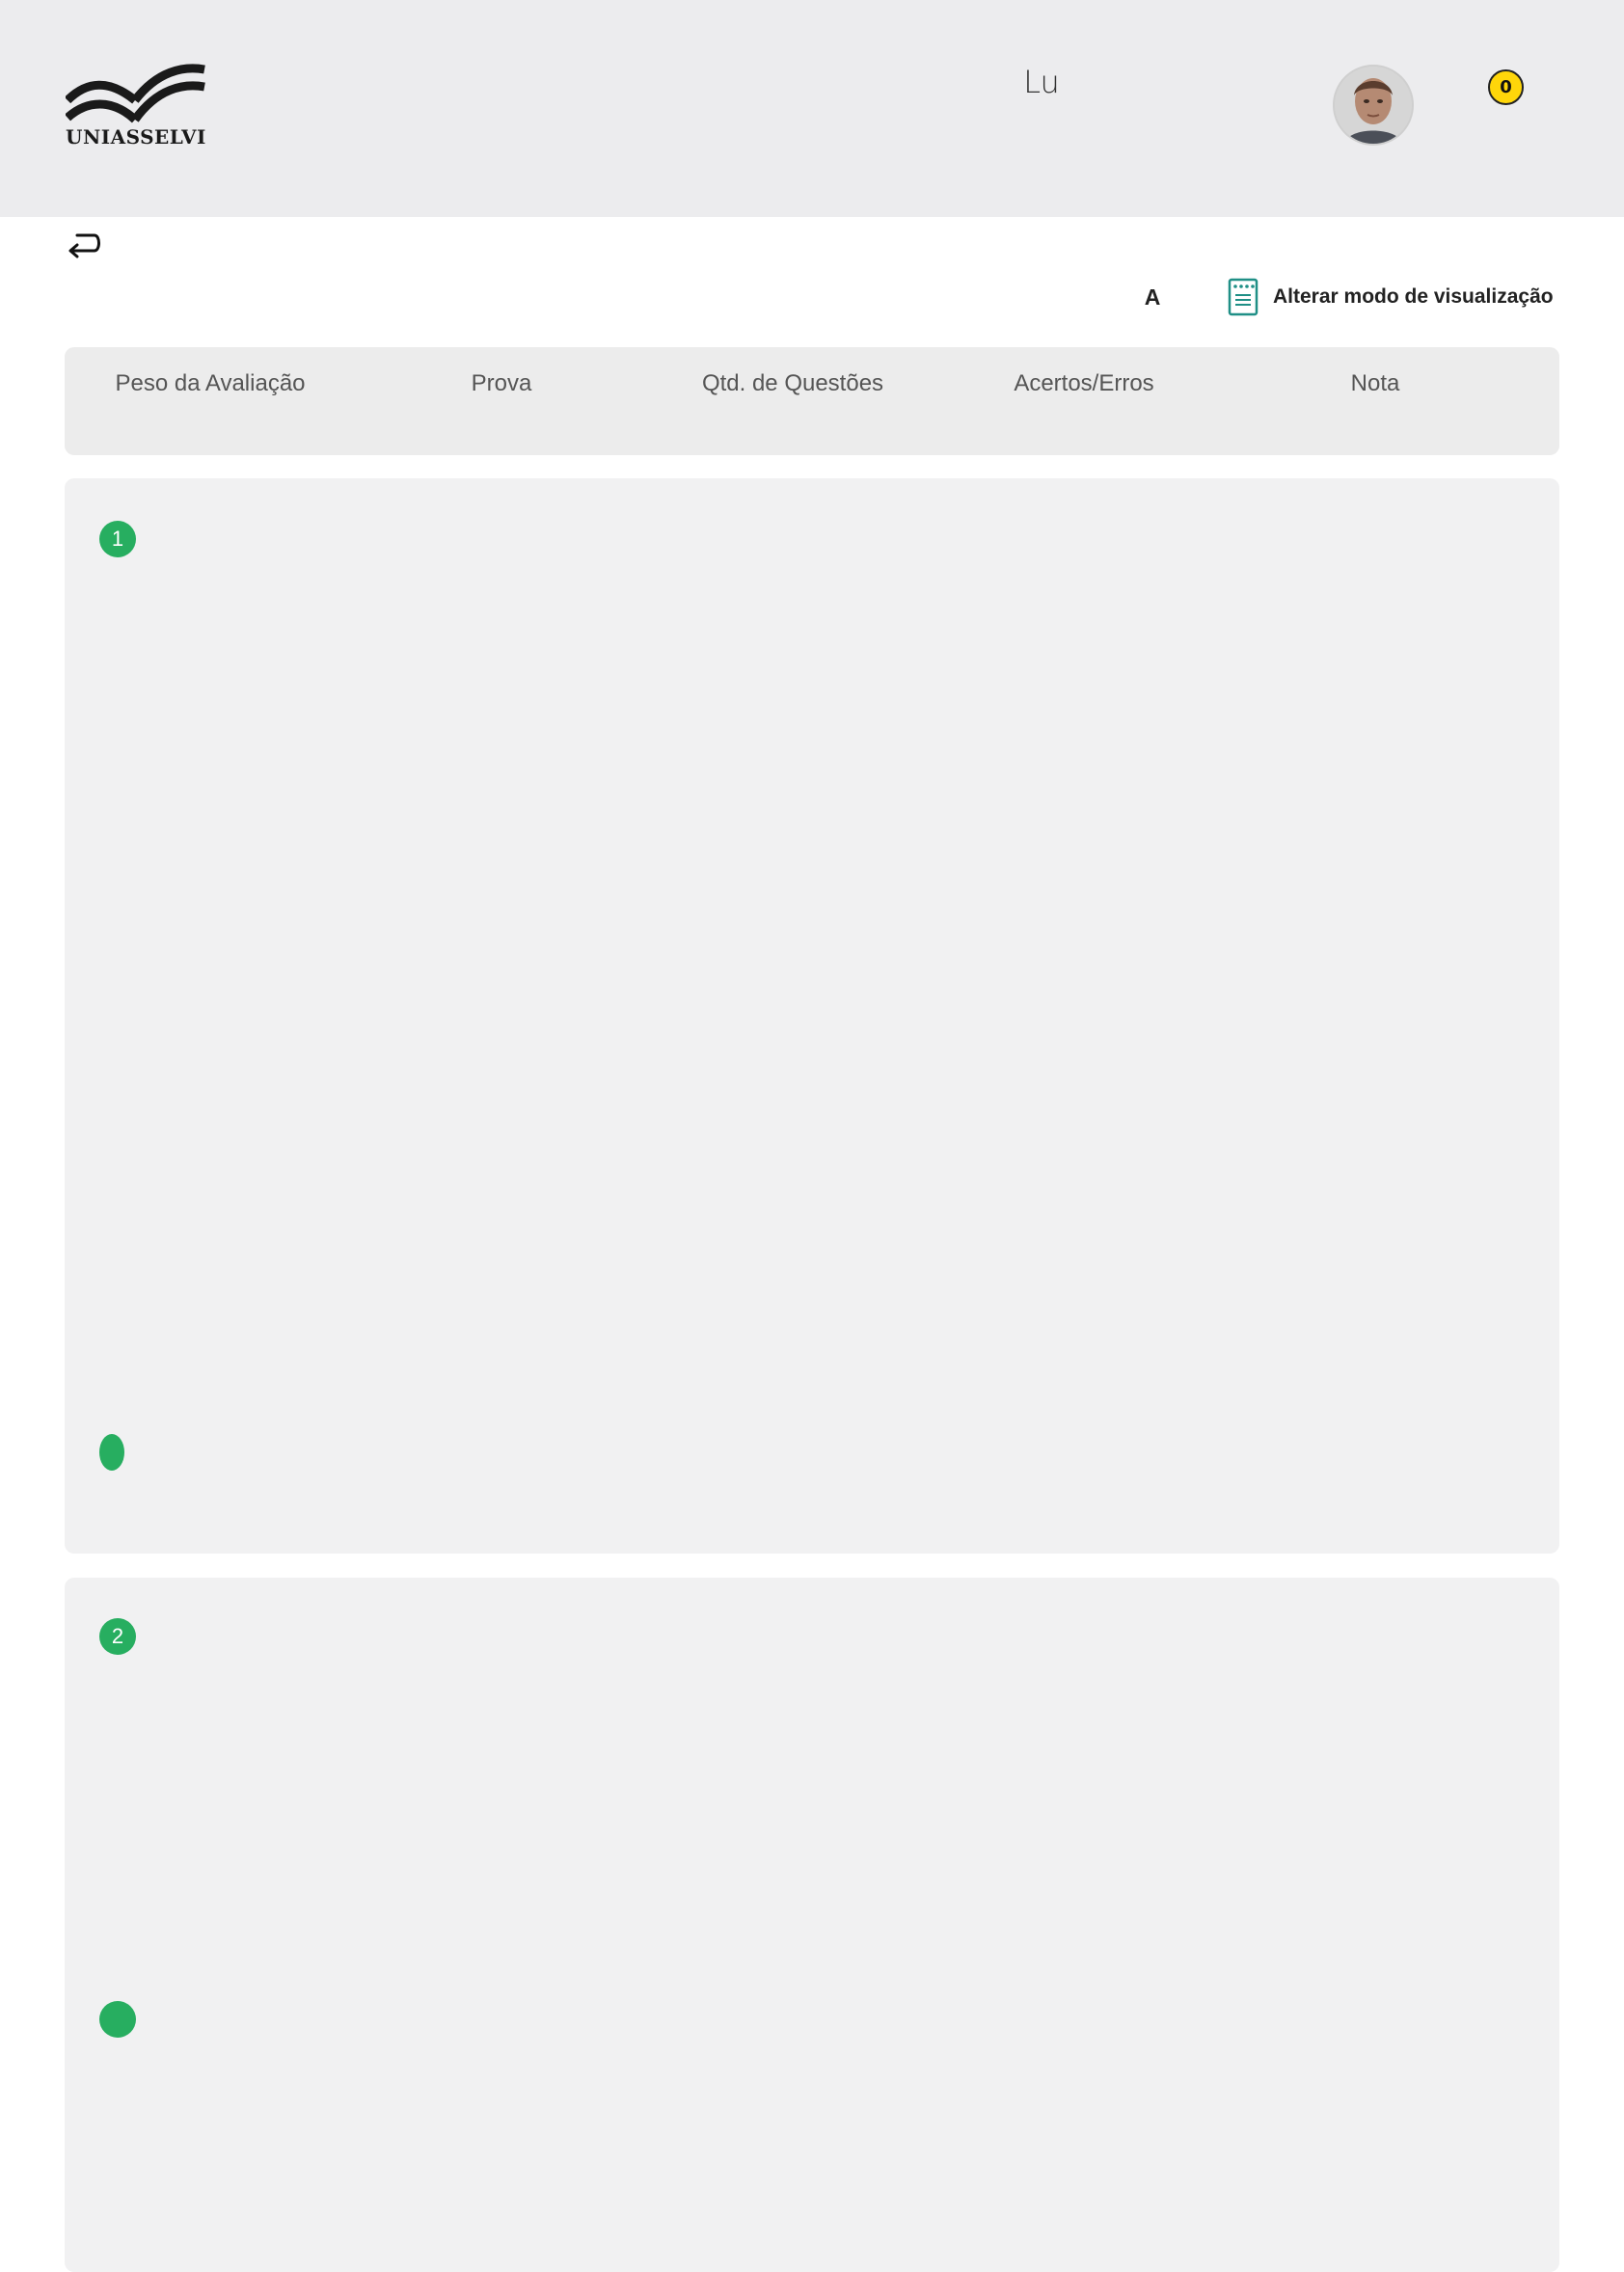  Describe the element at coordinates (1041, 82) in the screenshot. I see `user-name: Lu` at that location.